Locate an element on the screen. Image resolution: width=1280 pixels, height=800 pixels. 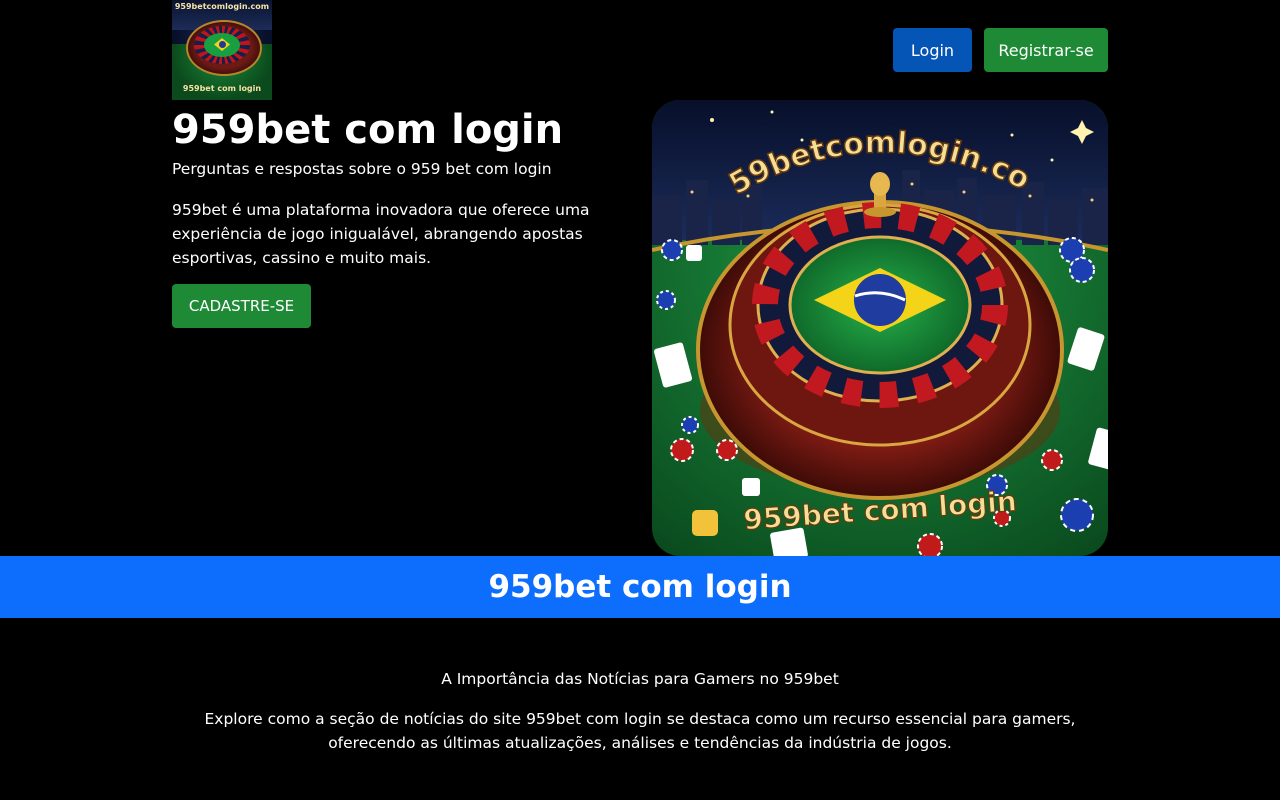
logo-bottom-text: 959bet com login is located at coordinates (222, 88).